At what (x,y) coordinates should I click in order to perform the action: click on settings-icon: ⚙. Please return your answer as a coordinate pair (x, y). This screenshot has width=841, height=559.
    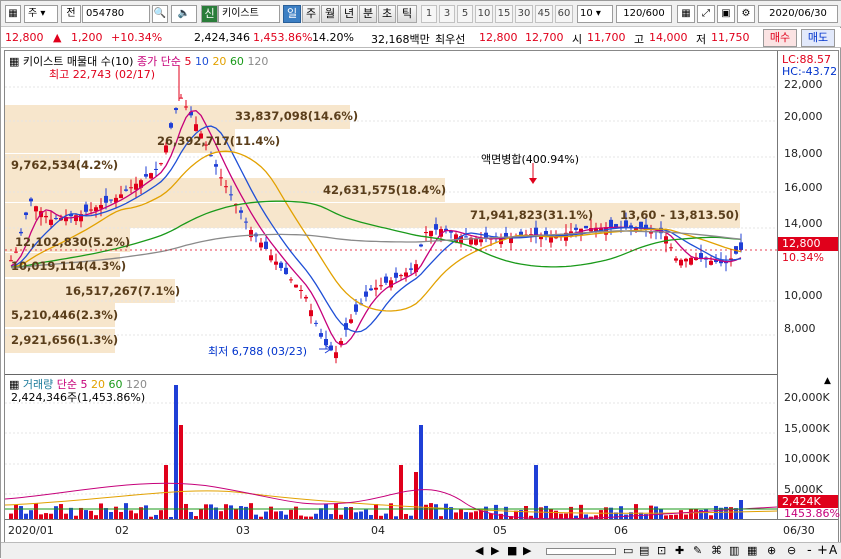
    Looking at the image, I should click on (746, 14).